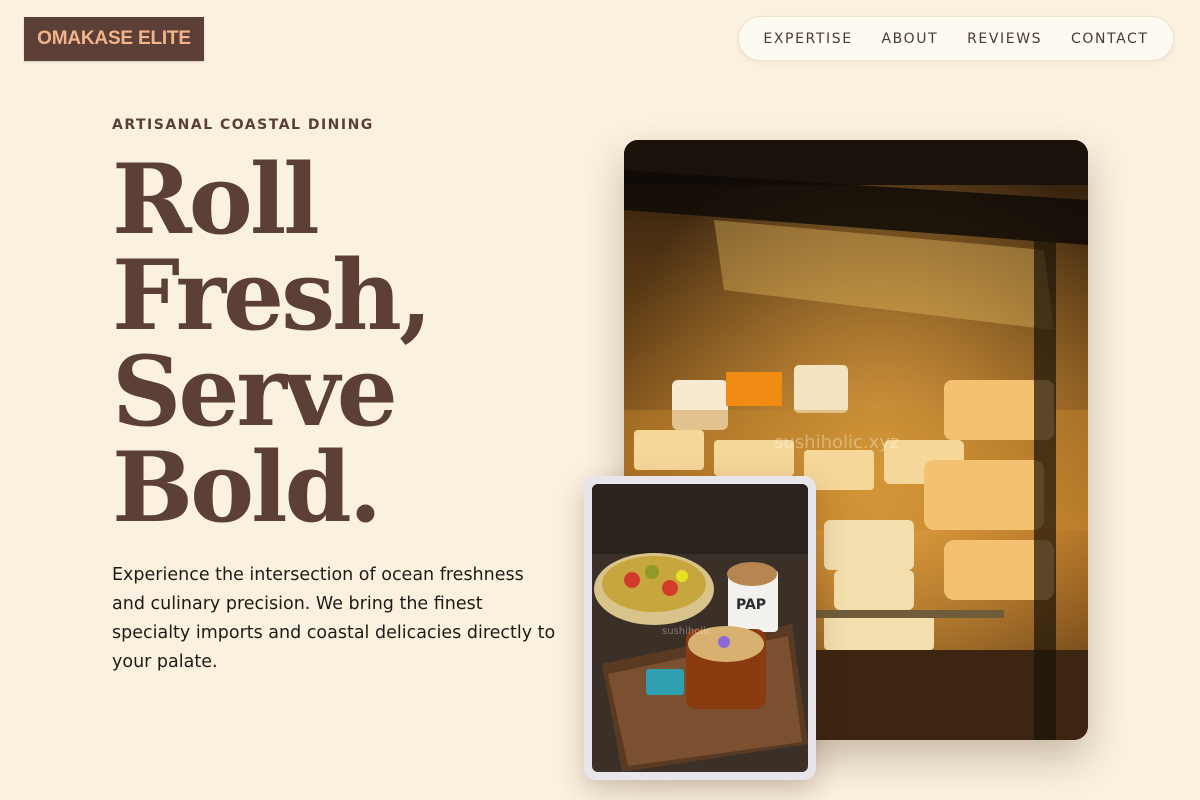 Image resolution: width=1200 pixels, height=800 pixels. What do you see at coordinates (272, 295) in the screenshot?
I see `headline-line: Fresh,` at bounding box center [272, 295].